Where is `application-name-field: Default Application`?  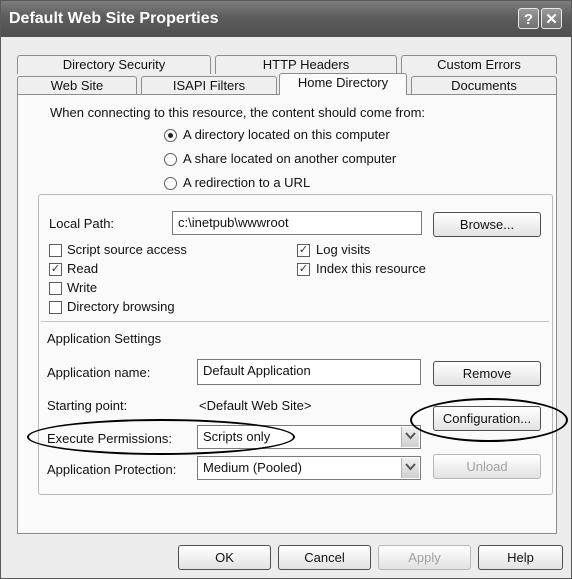
application-name-field: Default Application is located at coordinates (309, 372).